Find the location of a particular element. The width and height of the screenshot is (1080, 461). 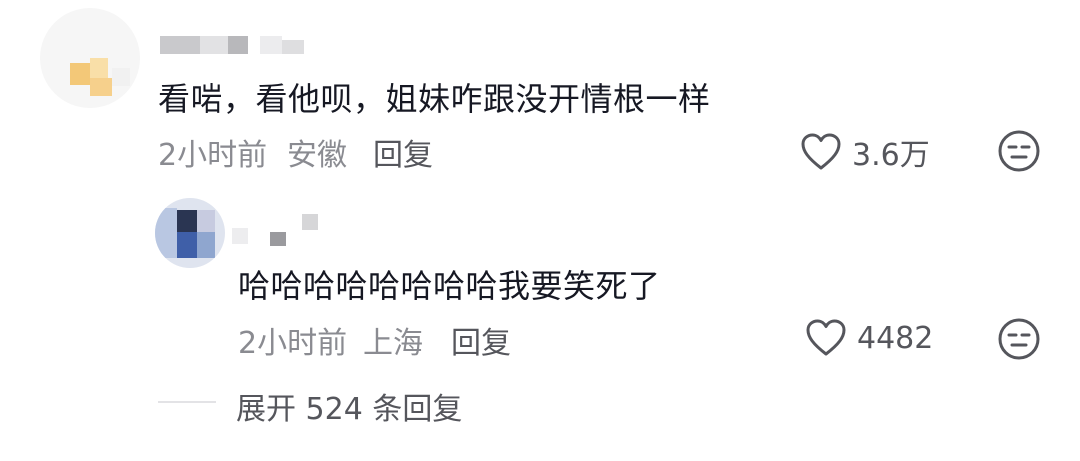

username is located at coordinates (245, 46).